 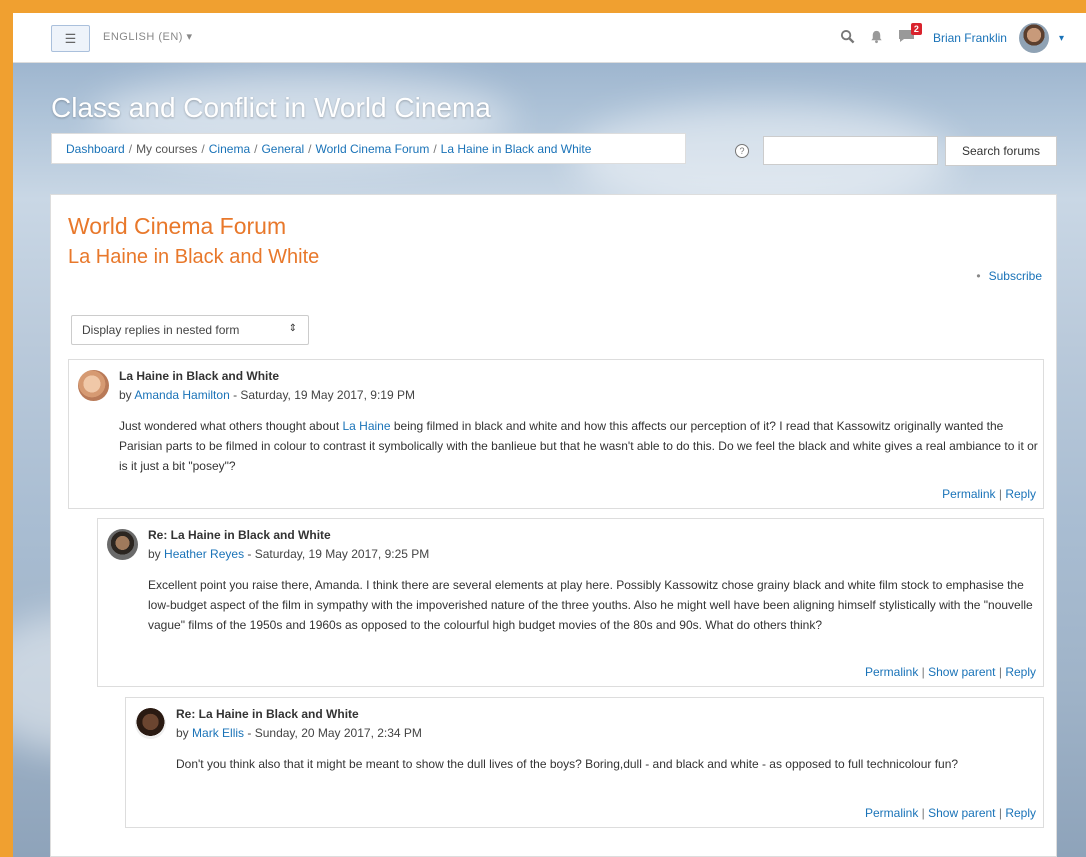 I want to click on messages-badge: 2, so click(x=916, y=29).